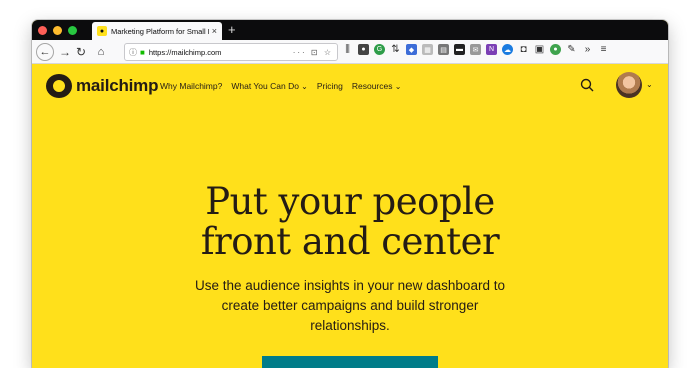 This screenshot has width=700, height=368. I want to click on site-logo: mailchimp, so click(102, 86).